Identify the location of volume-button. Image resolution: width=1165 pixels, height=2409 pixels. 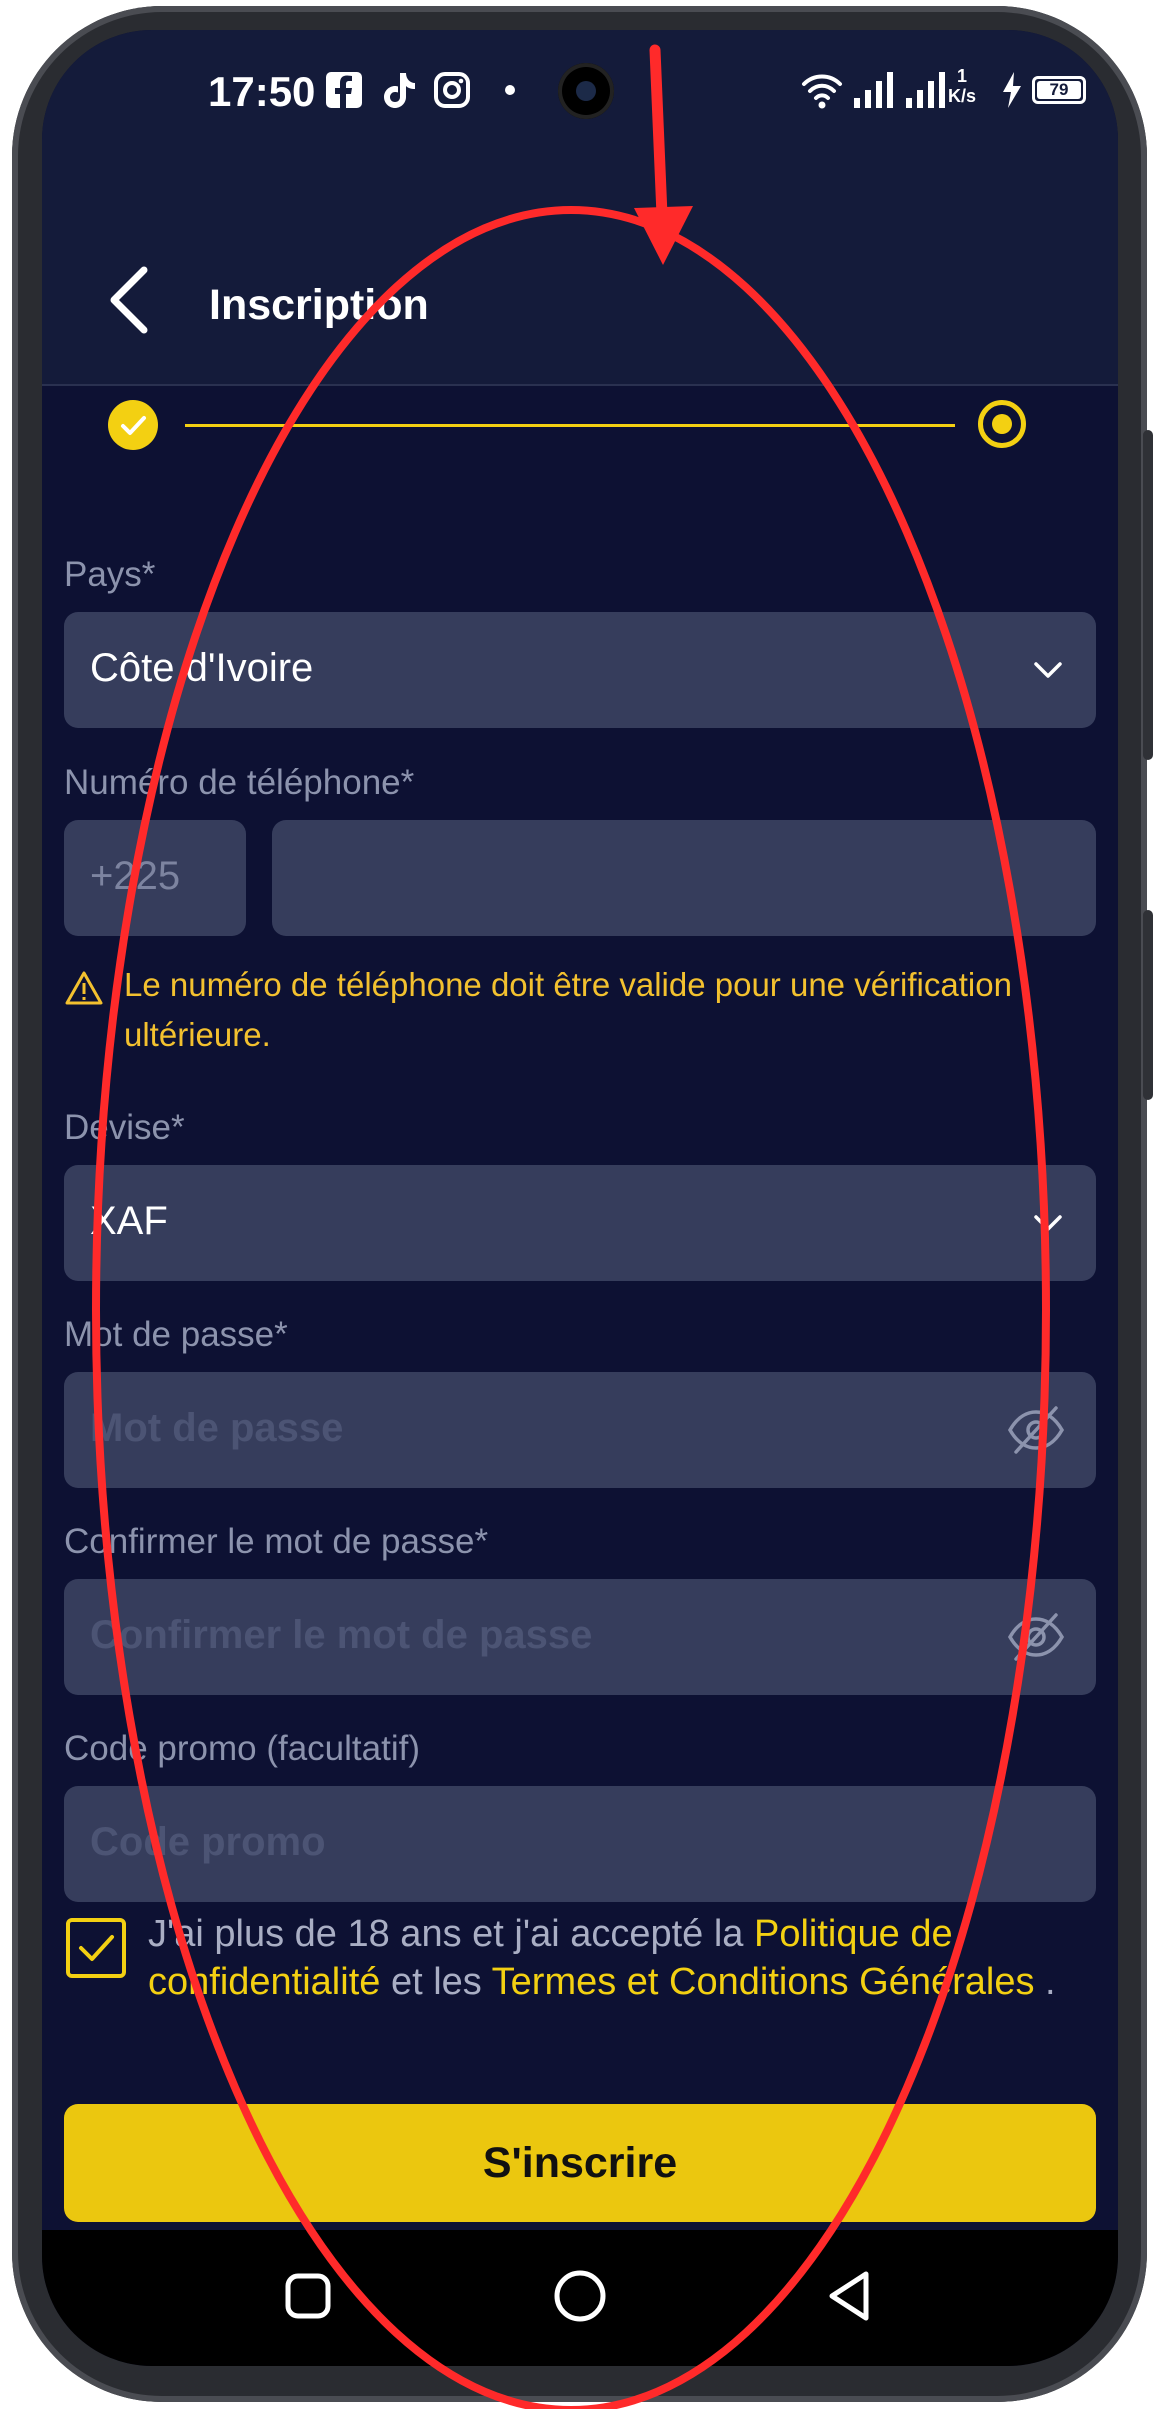
(1148, 1005).